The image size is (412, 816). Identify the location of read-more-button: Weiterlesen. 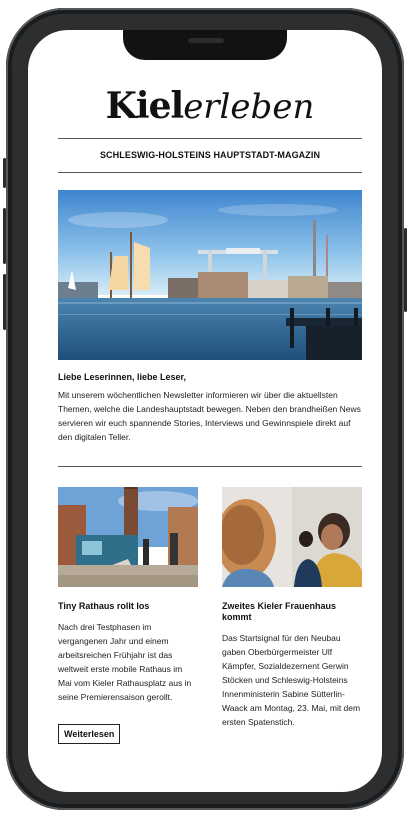
(89, 734).